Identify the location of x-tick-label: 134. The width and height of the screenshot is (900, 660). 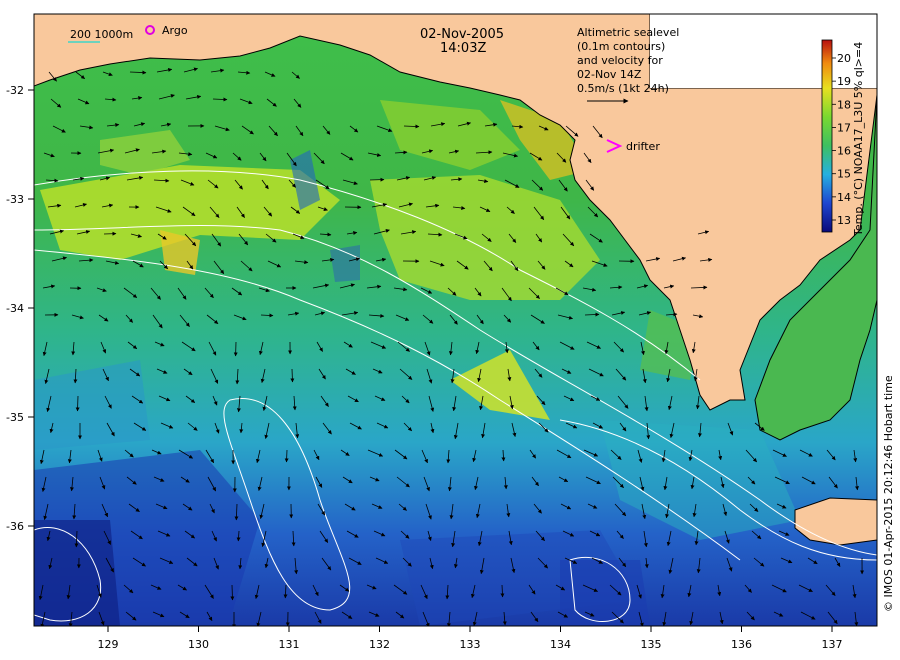
(560, 644).